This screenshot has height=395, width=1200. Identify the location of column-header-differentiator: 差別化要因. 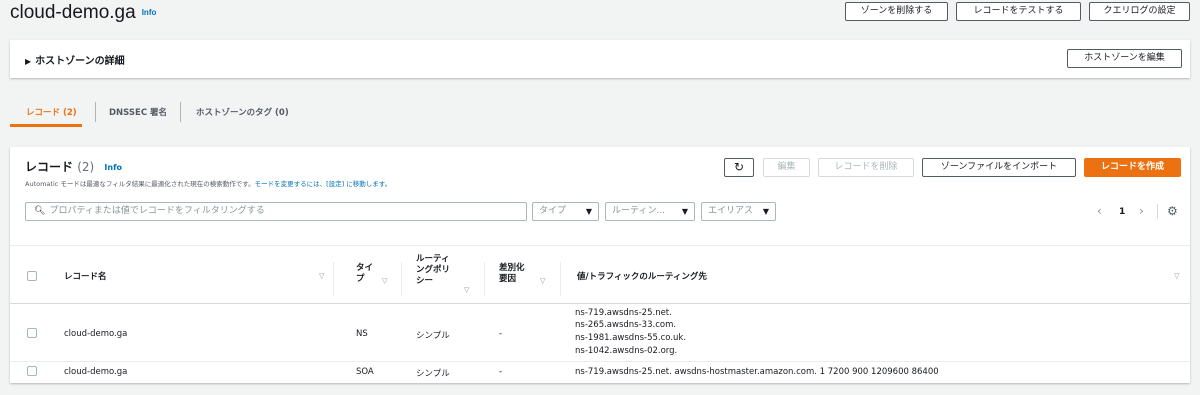
(514, 274).